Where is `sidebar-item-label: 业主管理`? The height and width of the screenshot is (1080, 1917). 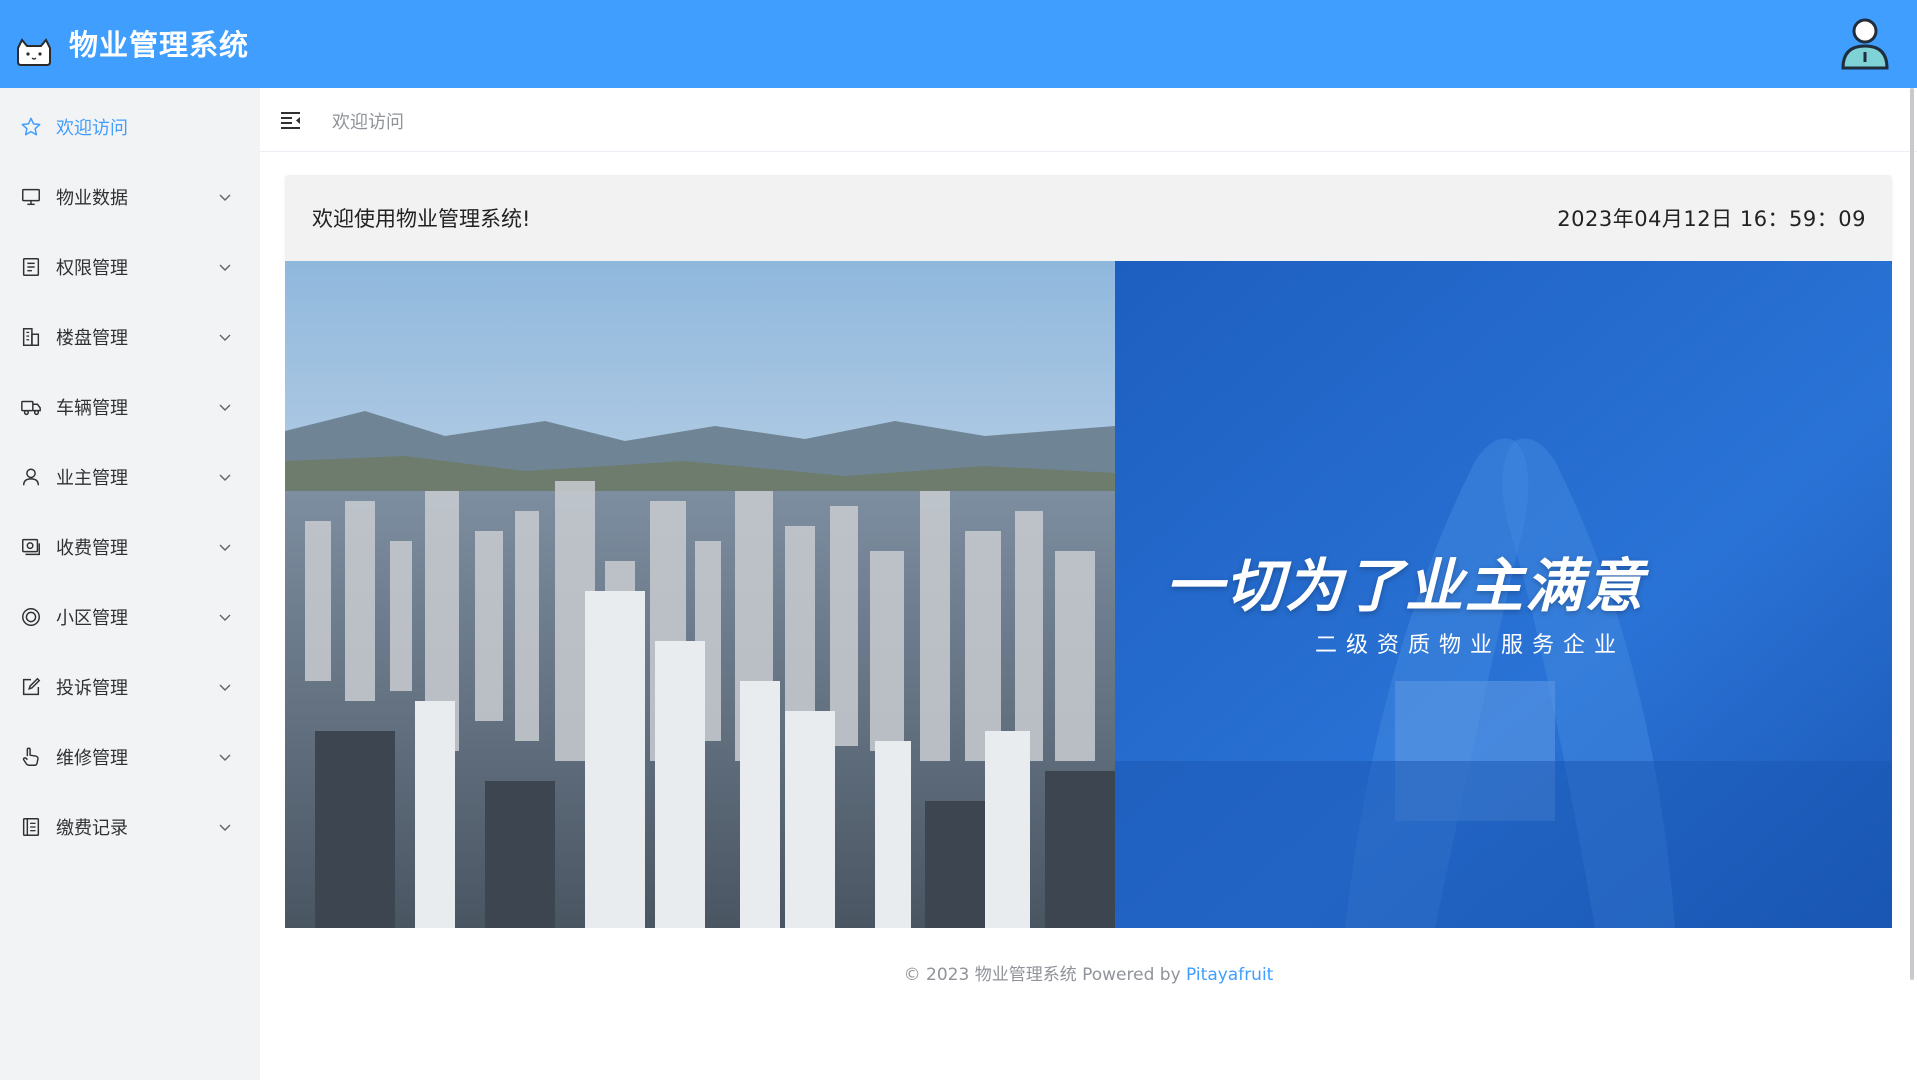 sidebar-item-label: 业主管理 is located at coordinates (92, 478).